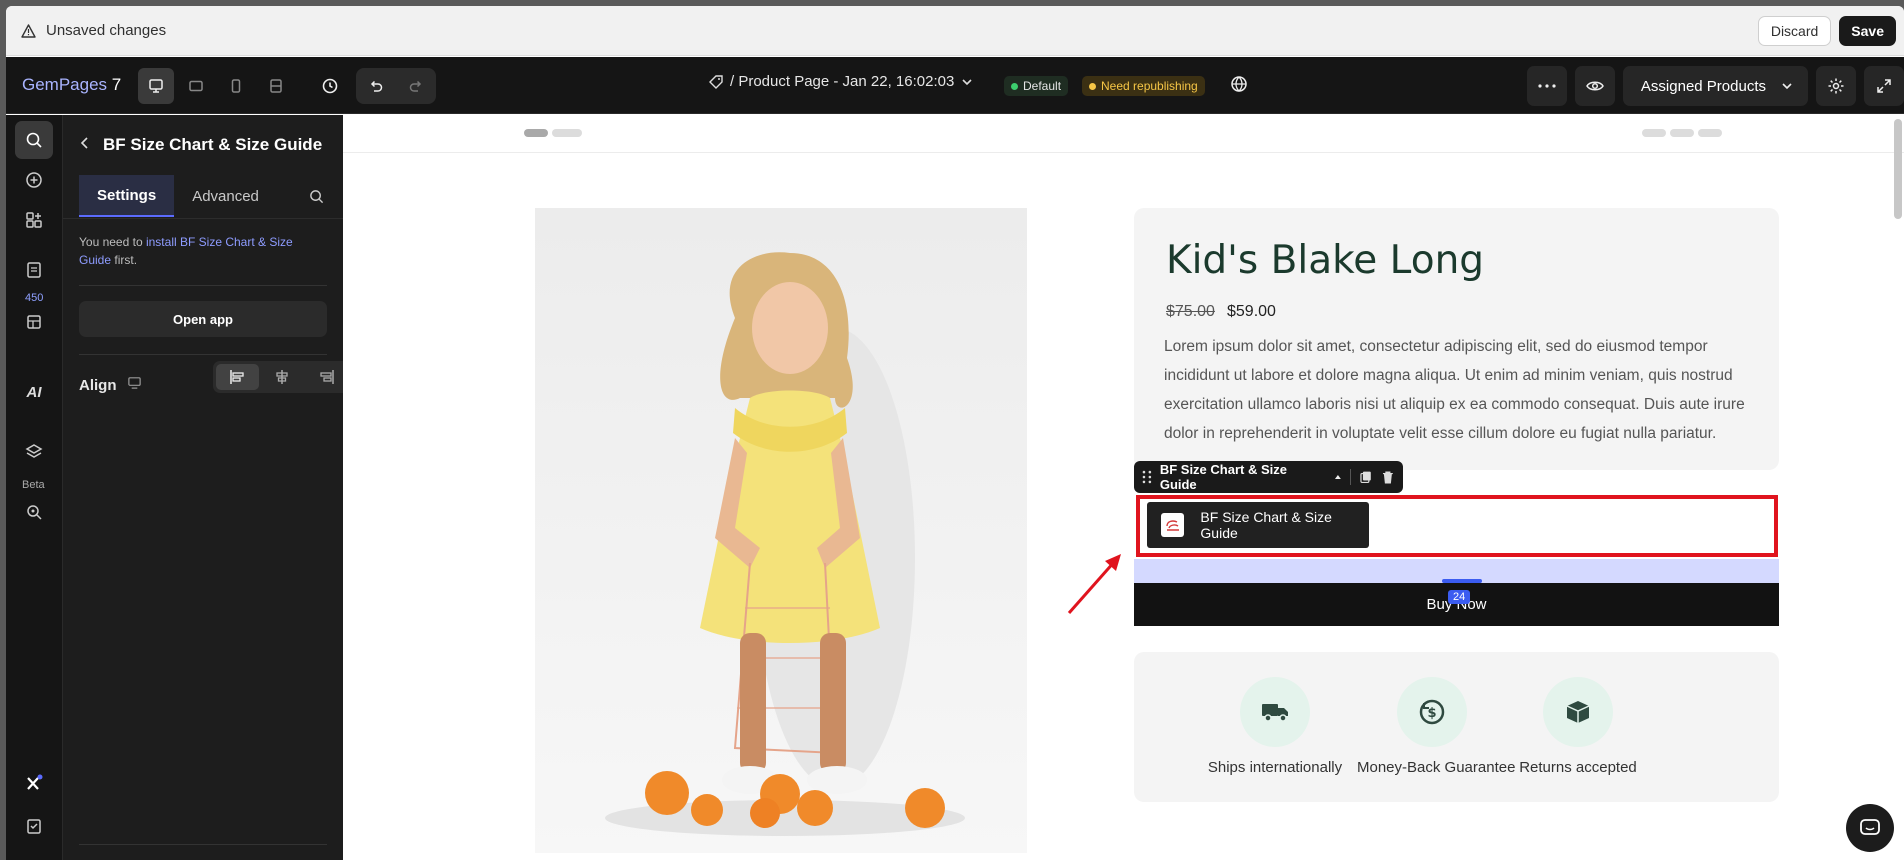 The image size is (1904, 860). I want to click on desktop-view-button, so click(156, 86).